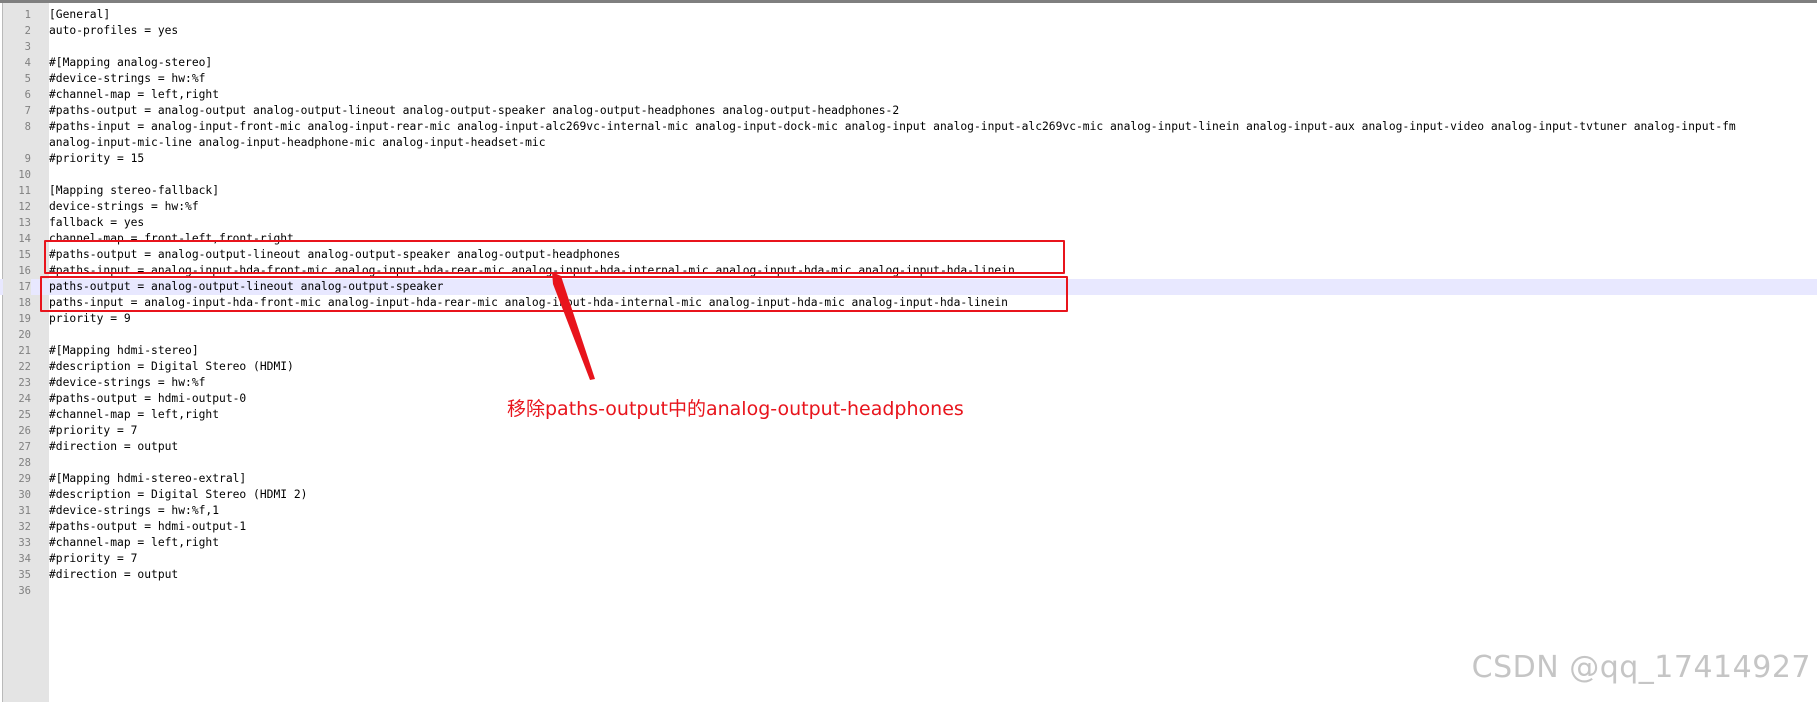 The height and width of the screenshot is (702, 1817). Describe the element at coordinates (24, 191) in the screenshot. I see `line-number: 11` at that location.